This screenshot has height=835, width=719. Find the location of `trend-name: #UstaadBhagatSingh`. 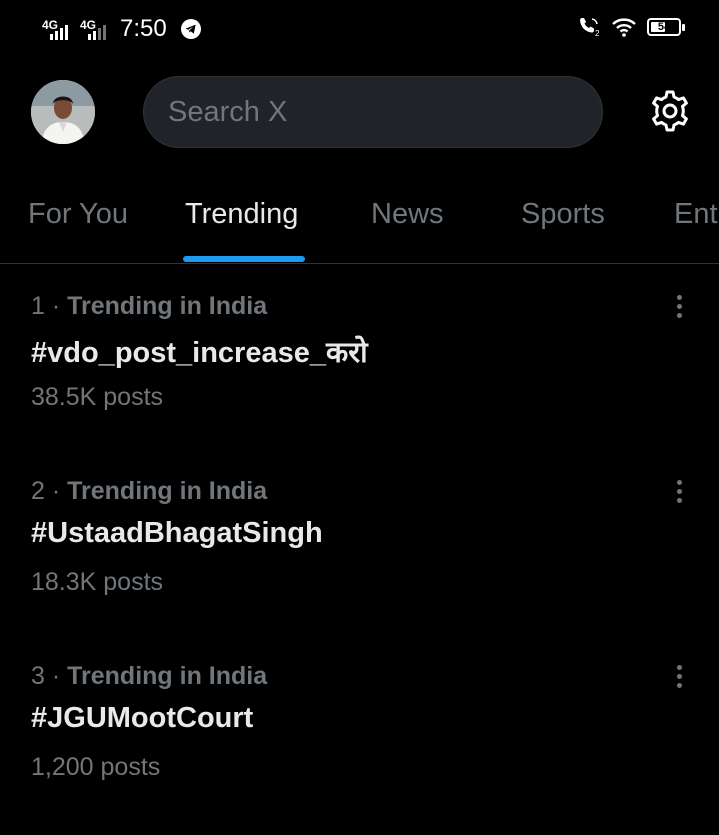

trend-name: #UstaadBhagatSingh is located at coordinates (177, 533).